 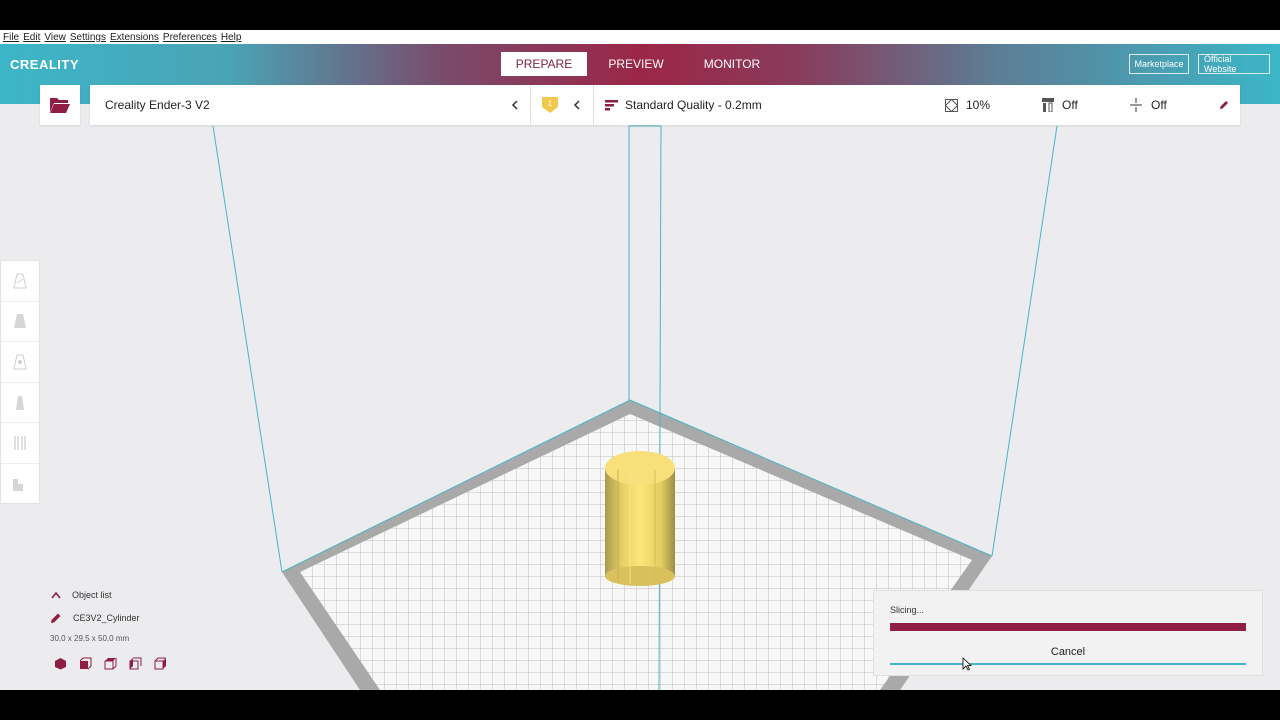 I want to click on support-blocker-button, so click(x=20, y=484).